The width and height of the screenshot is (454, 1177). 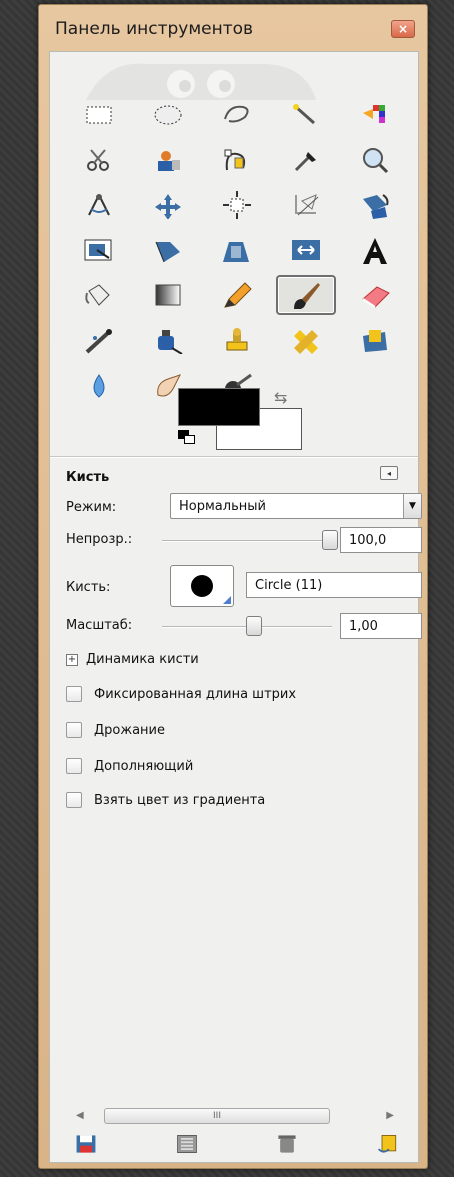 I want to click on options-actions, so click(x=237, y=1145).